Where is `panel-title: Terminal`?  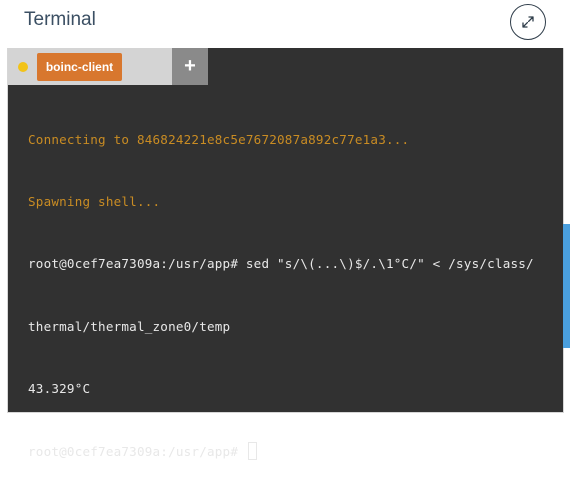
panel-title: Terminal is located at coordinates (60, 19).